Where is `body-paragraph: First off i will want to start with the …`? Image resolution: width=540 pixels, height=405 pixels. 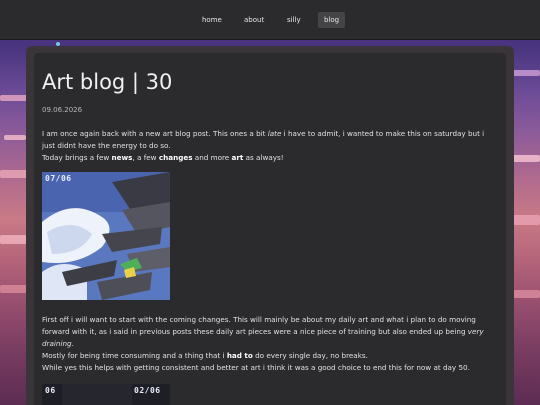 body-paragraph: First off i will want to start with the … is located at coordinates (263, 343).